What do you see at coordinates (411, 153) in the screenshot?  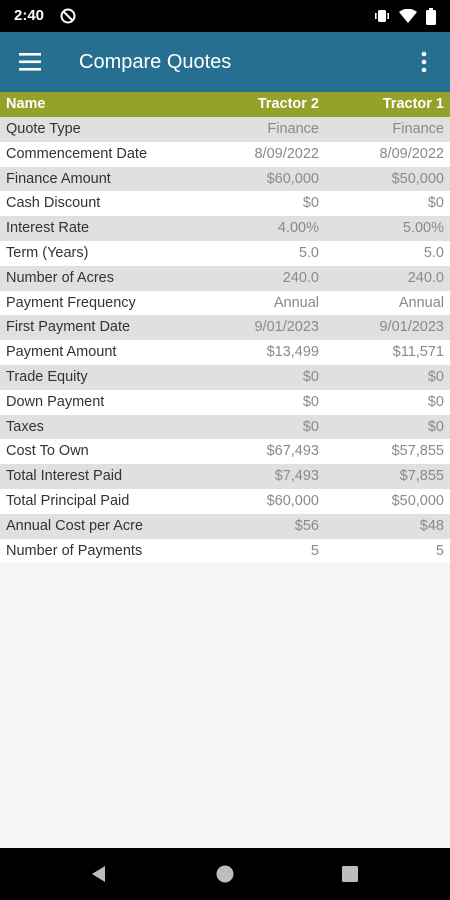 I see `row-value-tractor-1: 8/09/2022` at bounding box center [411, 153].